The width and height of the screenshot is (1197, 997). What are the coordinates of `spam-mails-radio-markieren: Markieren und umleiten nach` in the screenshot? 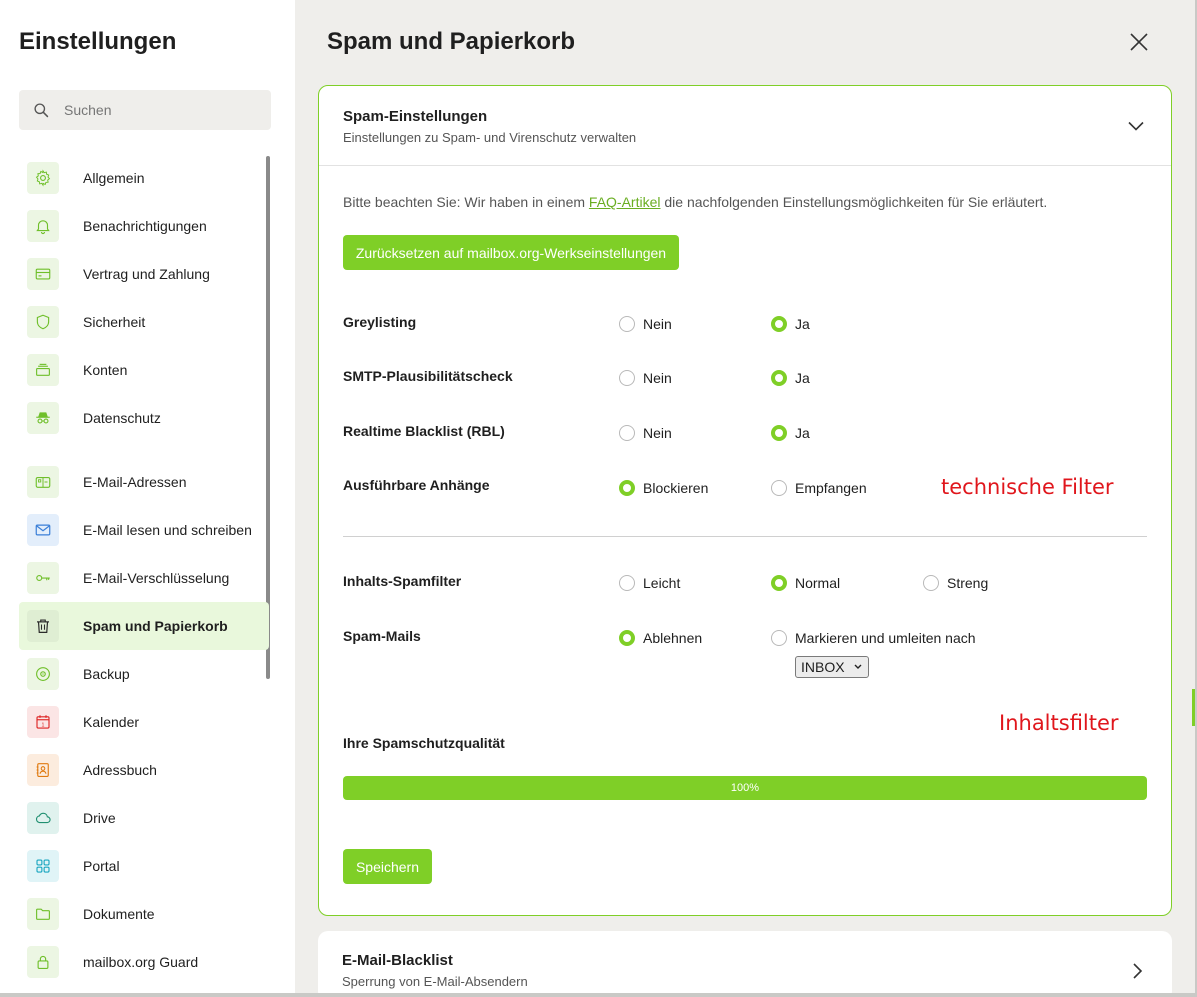 It's located at (873, 638).